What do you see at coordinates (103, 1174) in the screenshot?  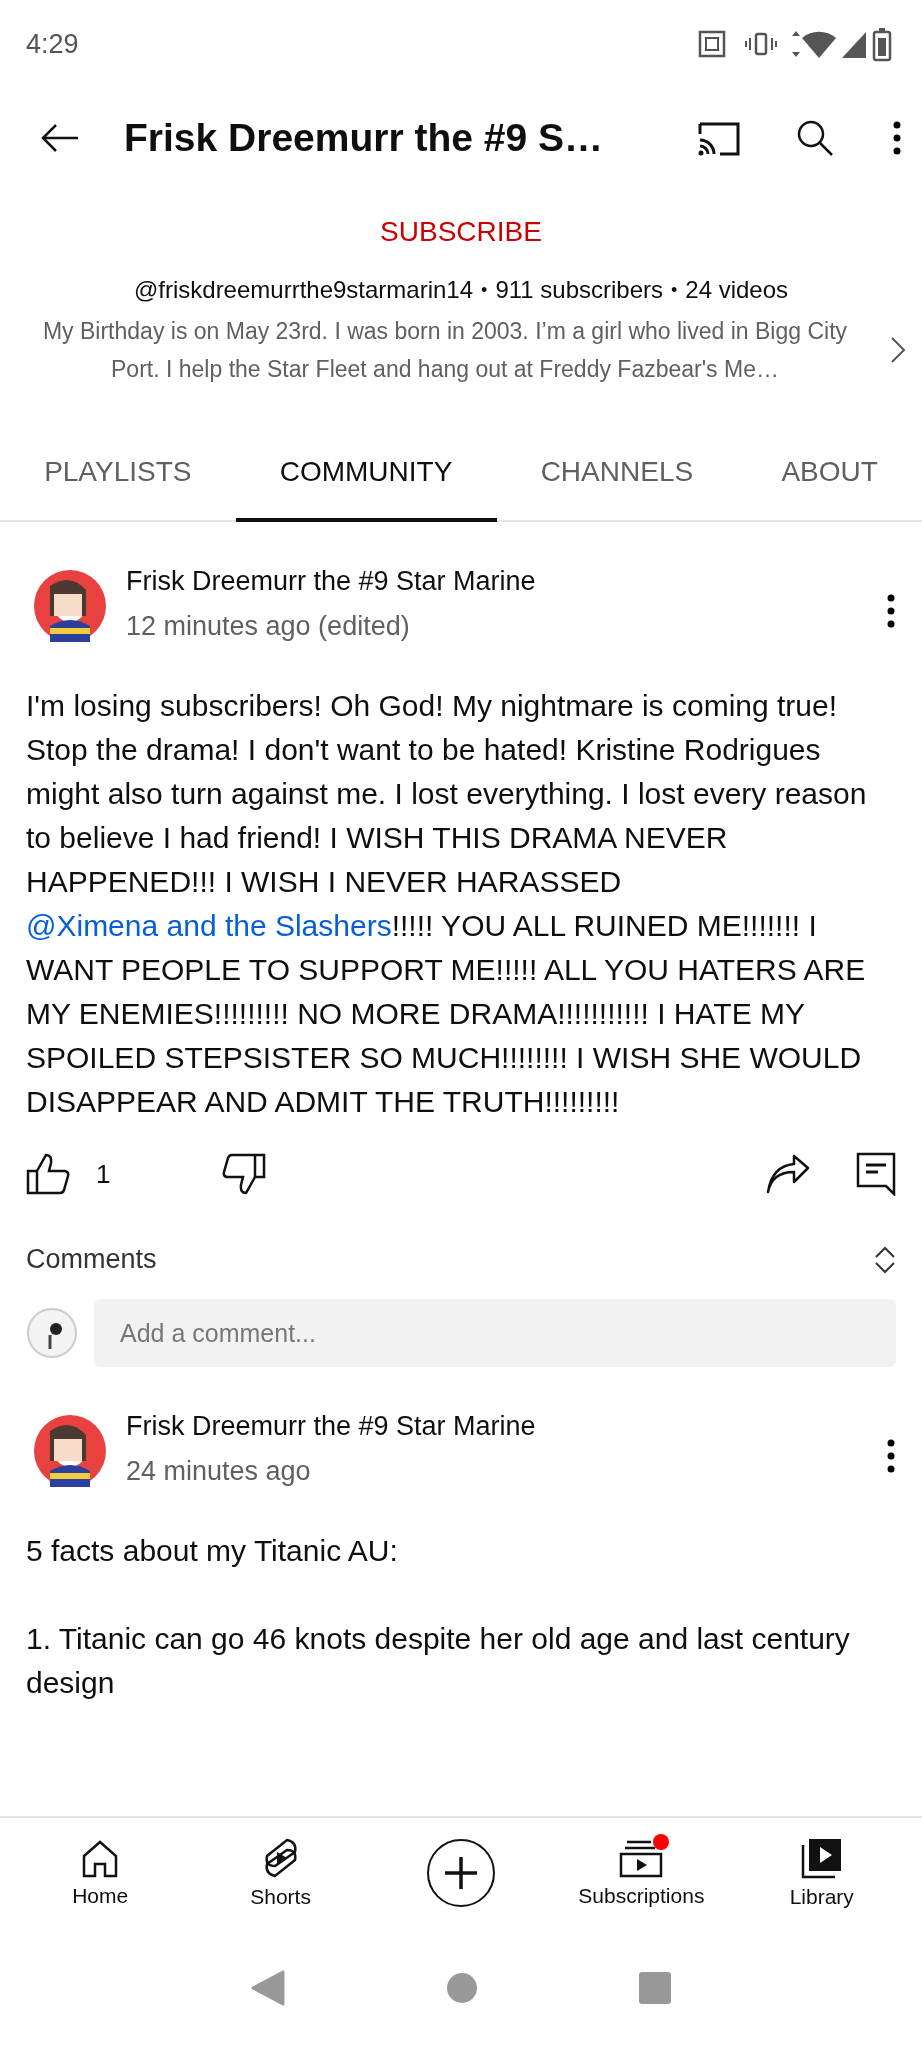 I see `like-count: 1` at bounding box center [103, 1174].